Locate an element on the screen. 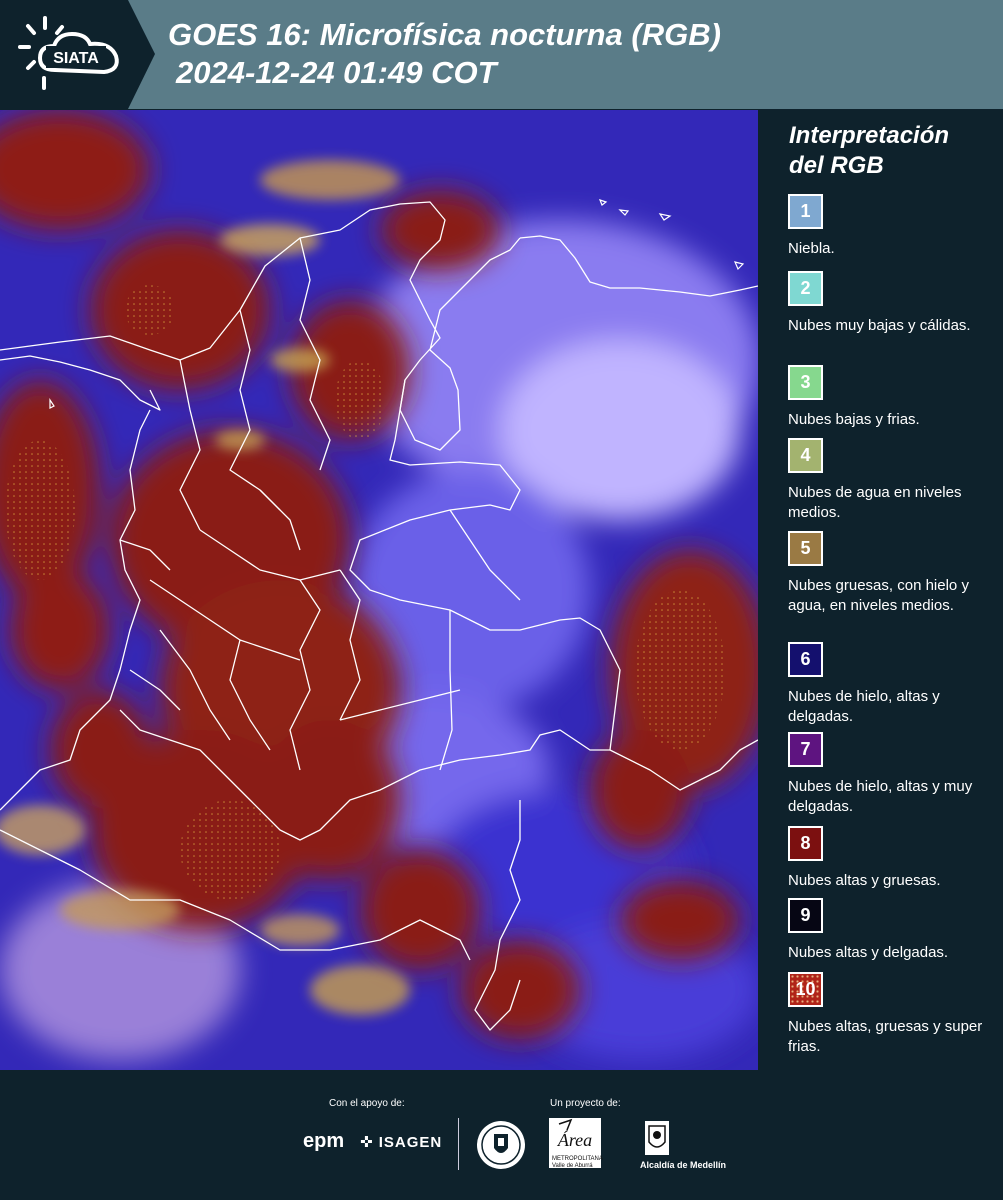  legend-swatch: 1 is located at coordinates (805, 211).